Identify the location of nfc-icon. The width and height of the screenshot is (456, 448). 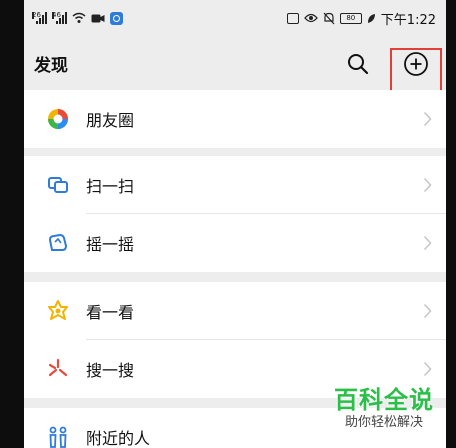
(292, 18).